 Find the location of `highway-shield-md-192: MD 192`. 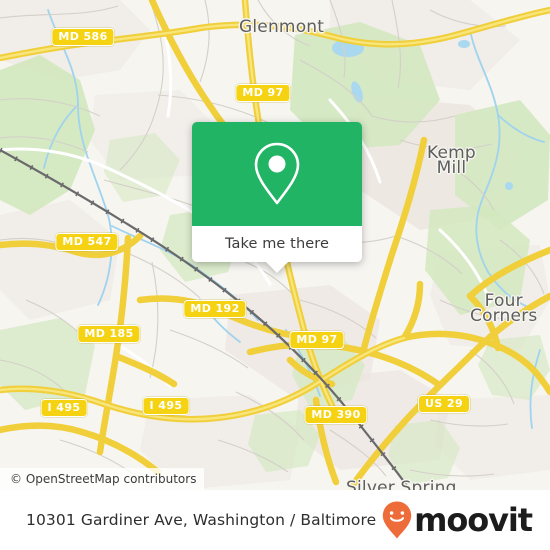

highway-shield-md-192: MD 192 is located at coordinates (215, 309).